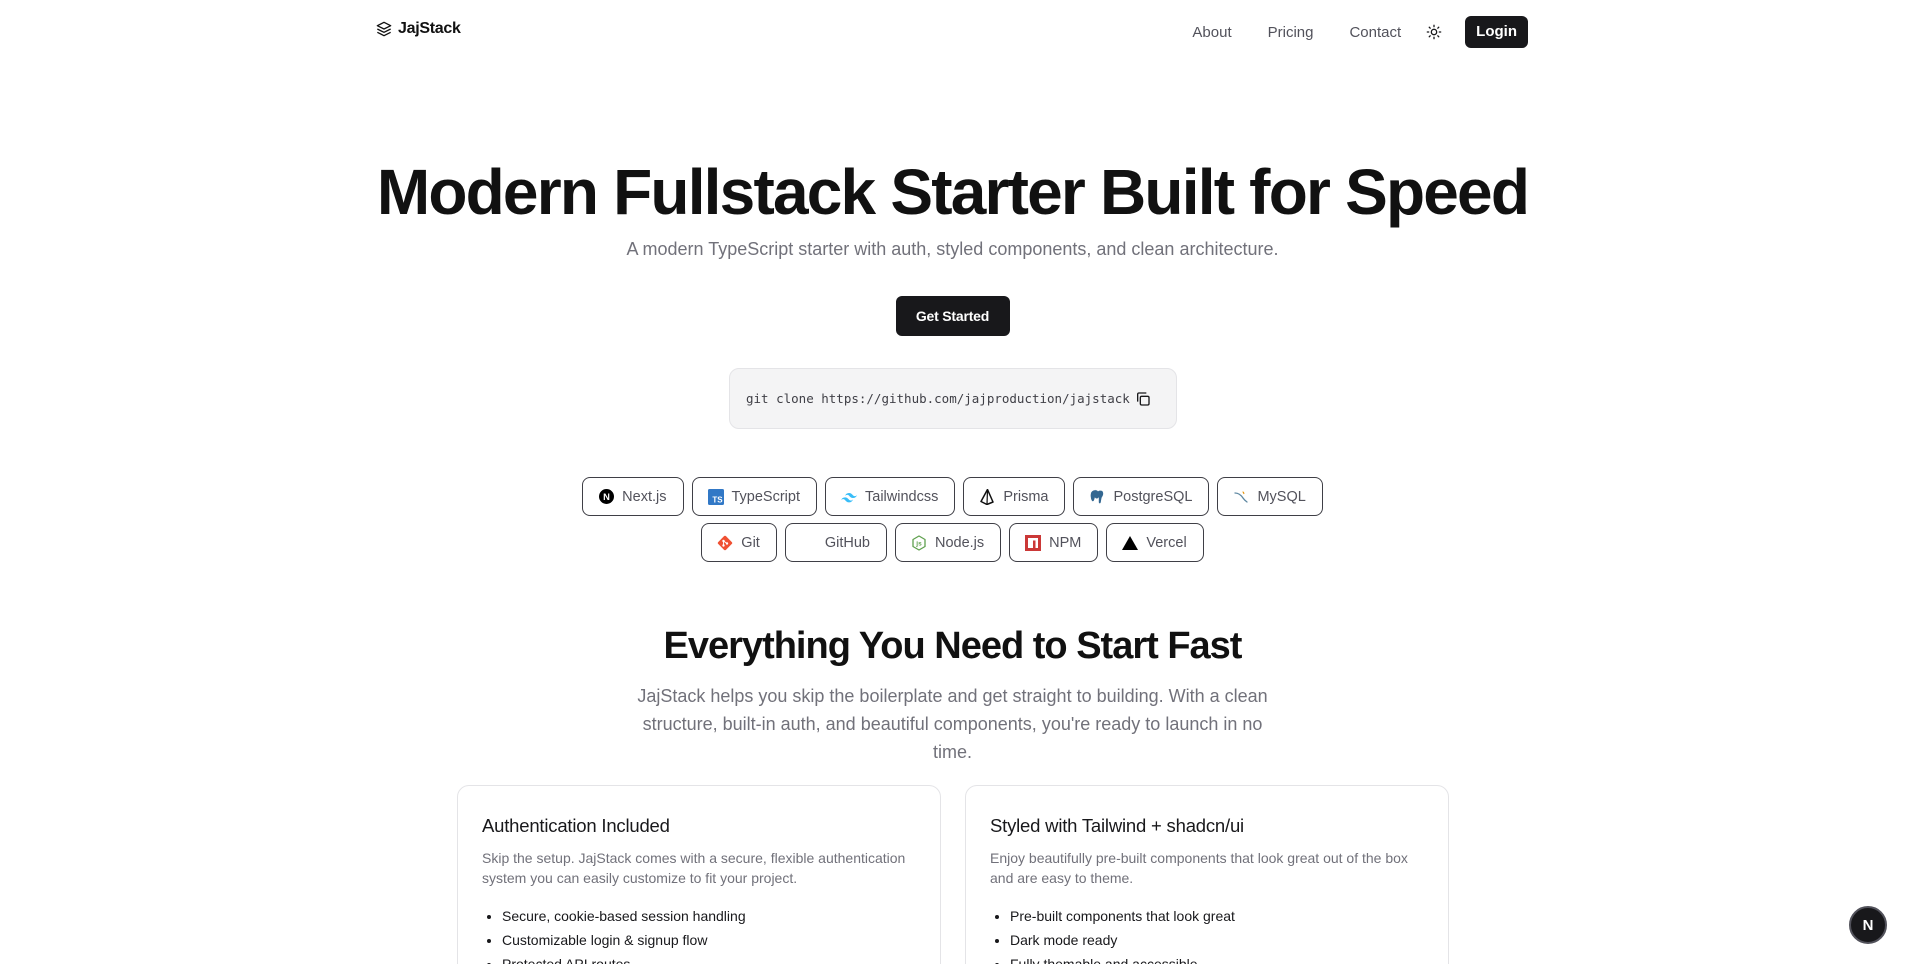  Describe the element at coordinates (1217, 940) in the screenshot. I see `list-item: Dark mode ready` at that location.